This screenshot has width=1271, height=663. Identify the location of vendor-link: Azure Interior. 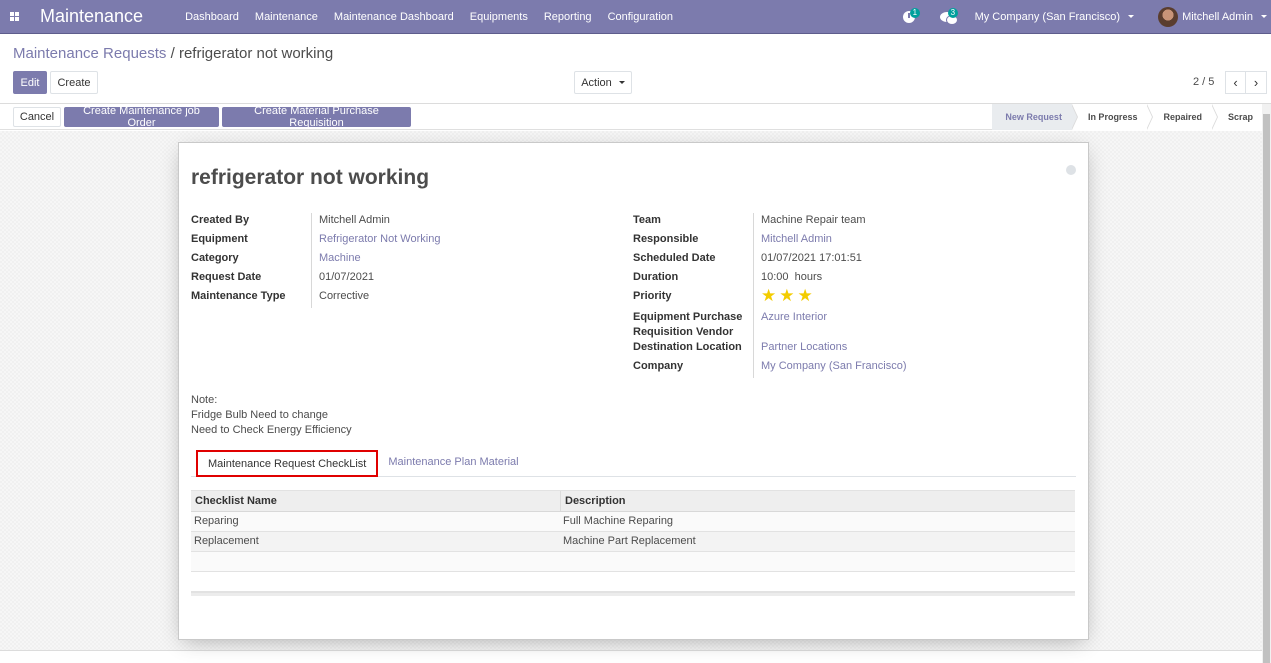
(828, 325).